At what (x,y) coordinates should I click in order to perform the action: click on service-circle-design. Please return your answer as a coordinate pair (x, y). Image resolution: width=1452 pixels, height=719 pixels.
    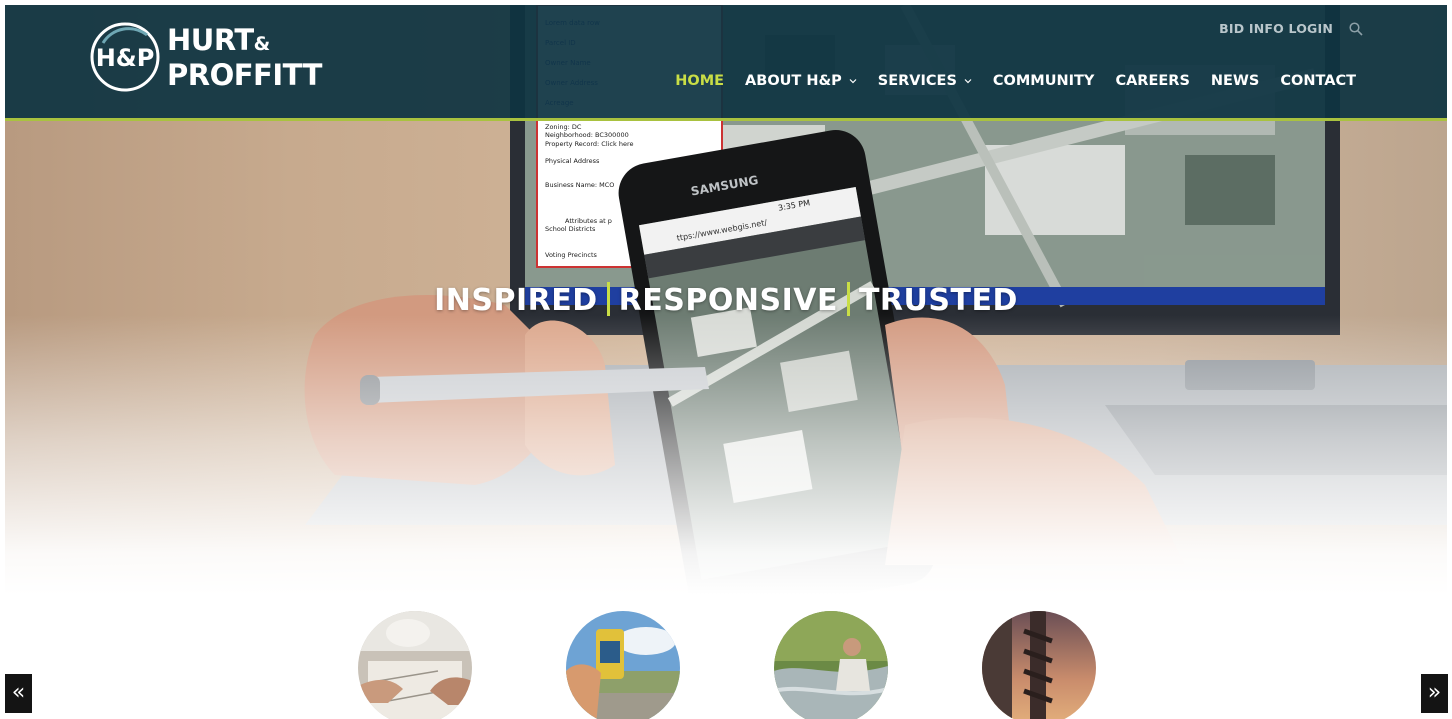
    Looking at the image, I should click on (415, 665).